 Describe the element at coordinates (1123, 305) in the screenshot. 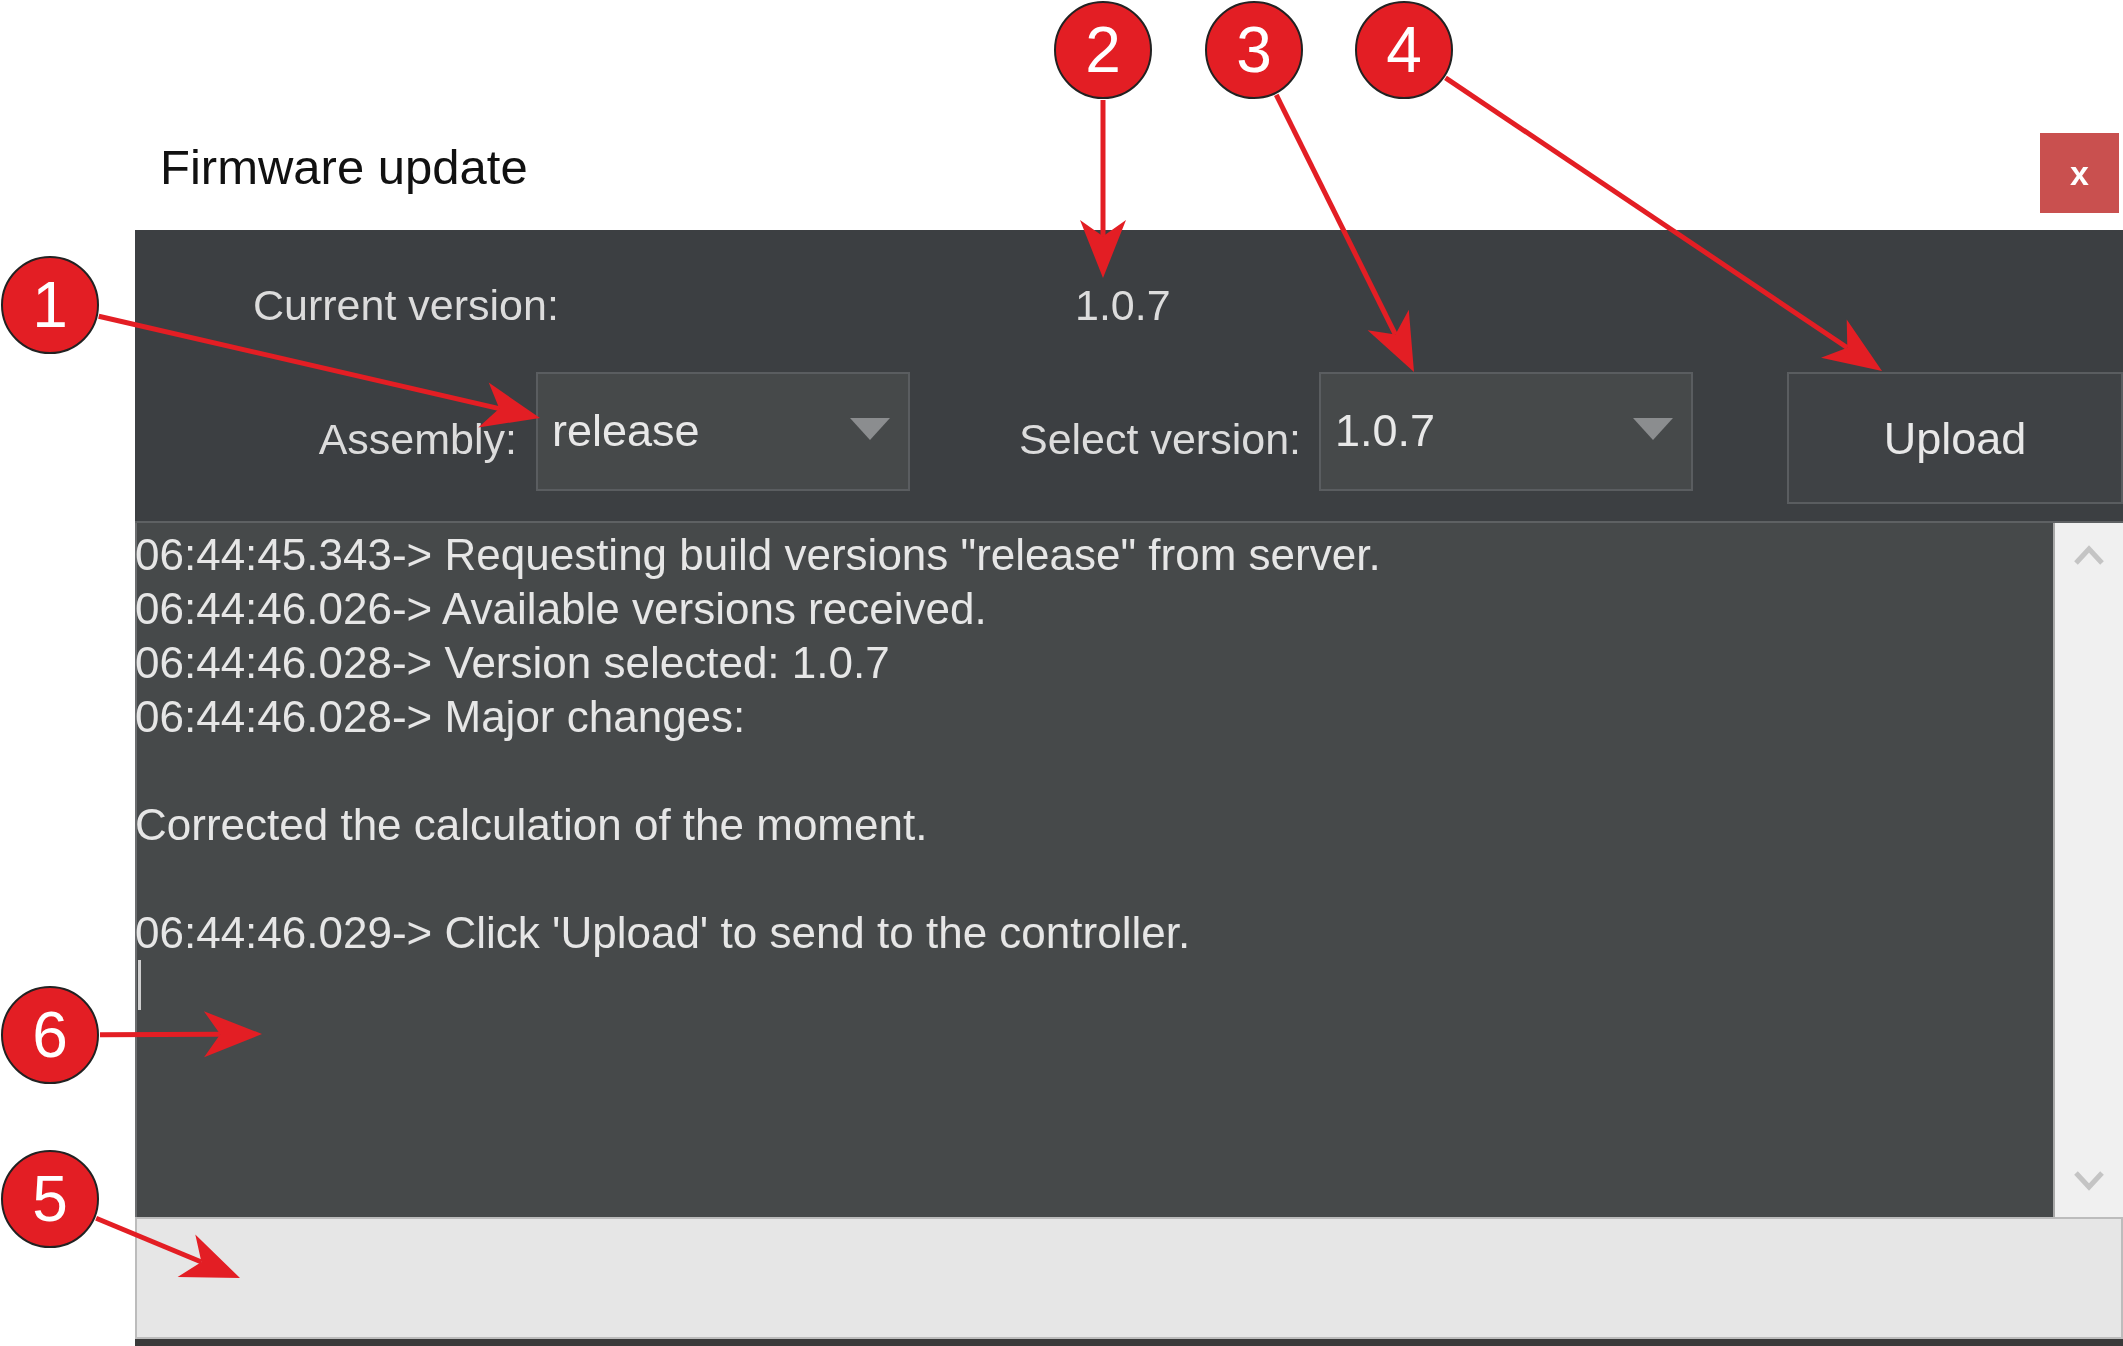

I see `current-version-value: 1.0.7` at that location.